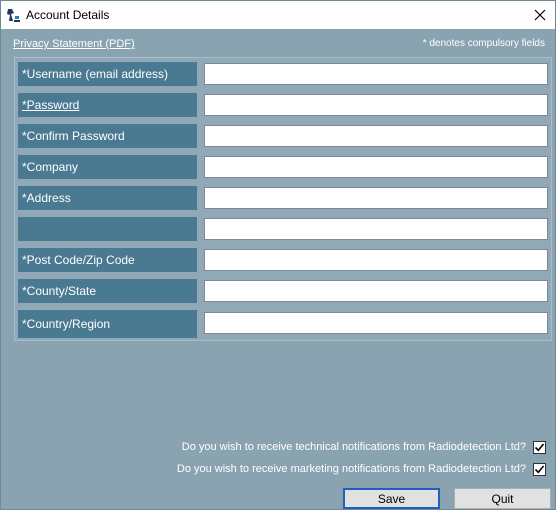 This screenshot has width=556, height=510. I want to click on form-row-confirm-password: *Confirm Password, so click(283, 136).